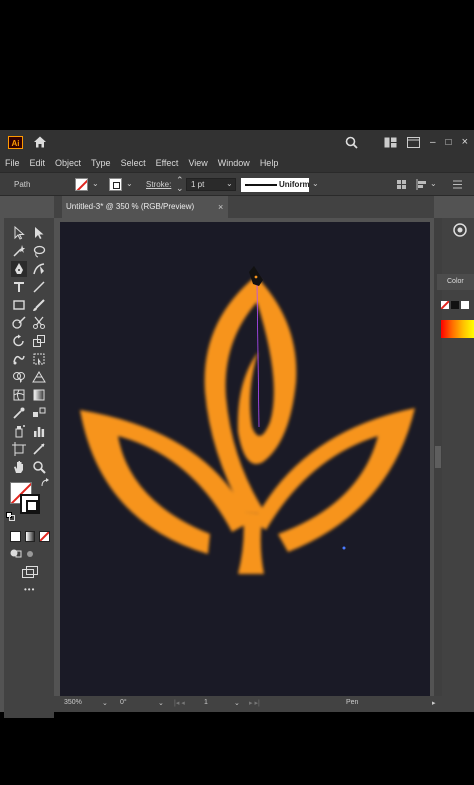 This screenshot has height=785, width=474. Describe the element at coordinates (39, 467) in the screenshot. I see `zoom-tool-icon` at that location.